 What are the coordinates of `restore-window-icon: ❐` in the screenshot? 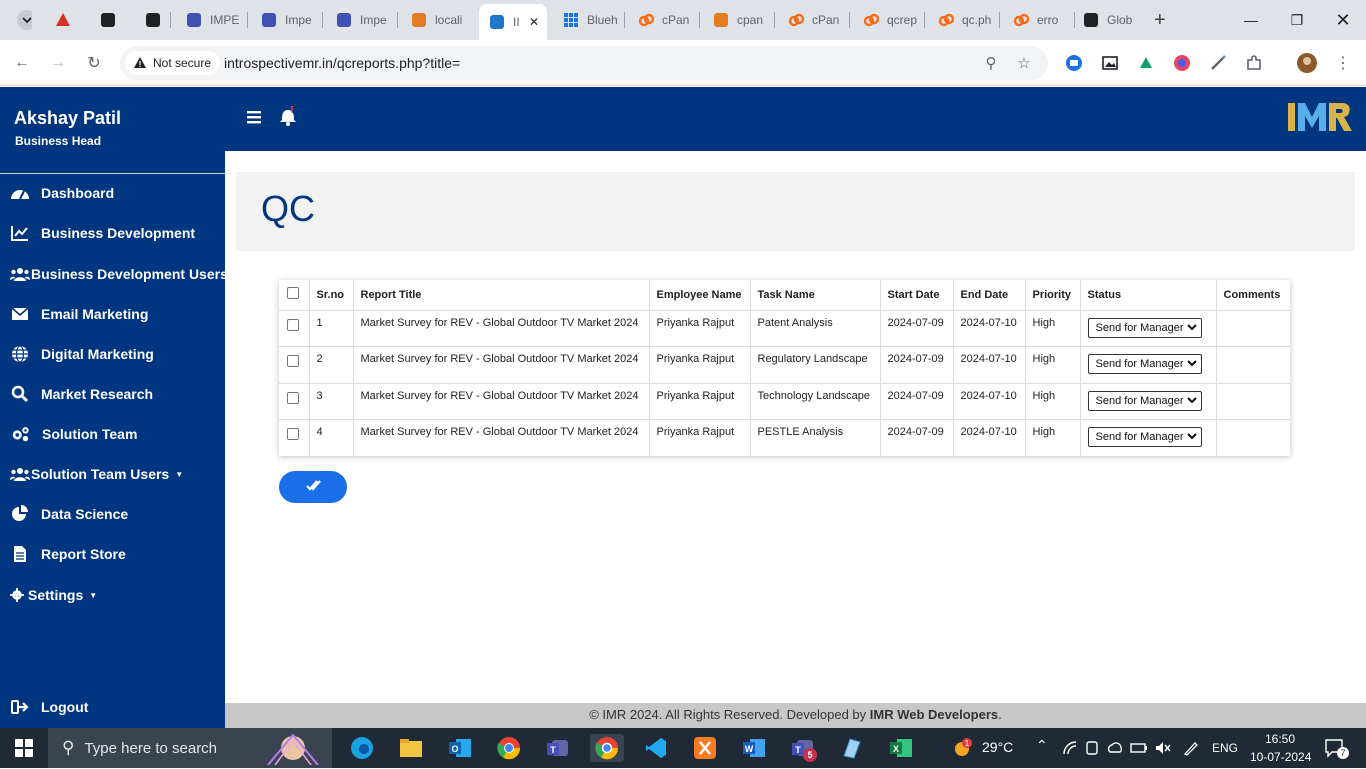 It's located at (1297, 20).